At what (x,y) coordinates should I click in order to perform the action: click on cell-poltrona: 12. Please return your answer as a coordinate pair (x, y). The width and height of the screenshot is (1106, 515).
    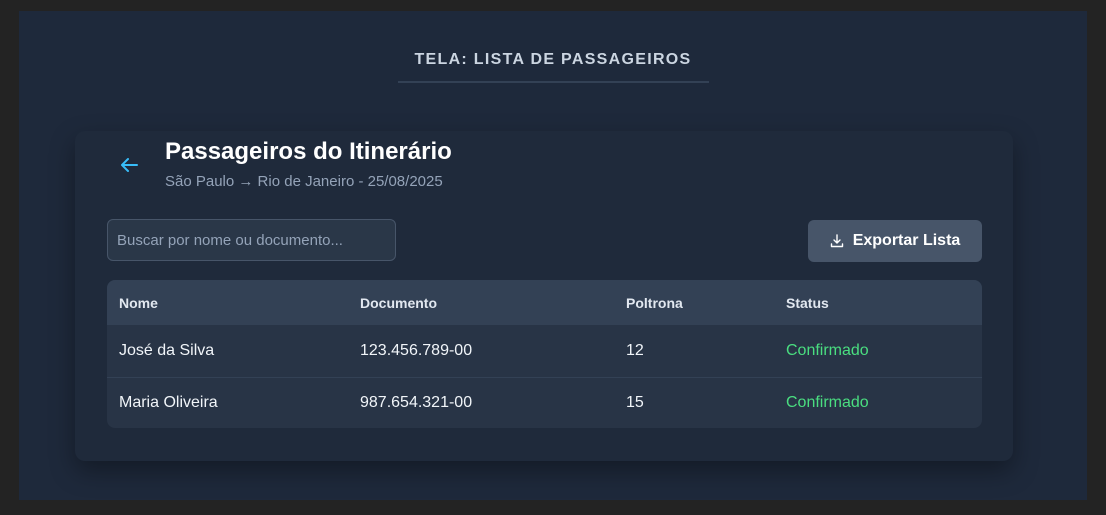
    Looking at the image, I should click on (635, 350).